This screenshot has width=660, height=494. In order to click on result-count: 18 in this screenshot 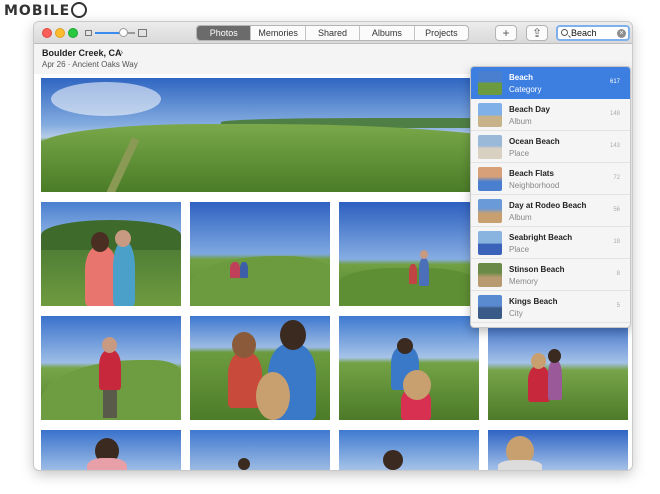, I will do `click(616, 242)`.